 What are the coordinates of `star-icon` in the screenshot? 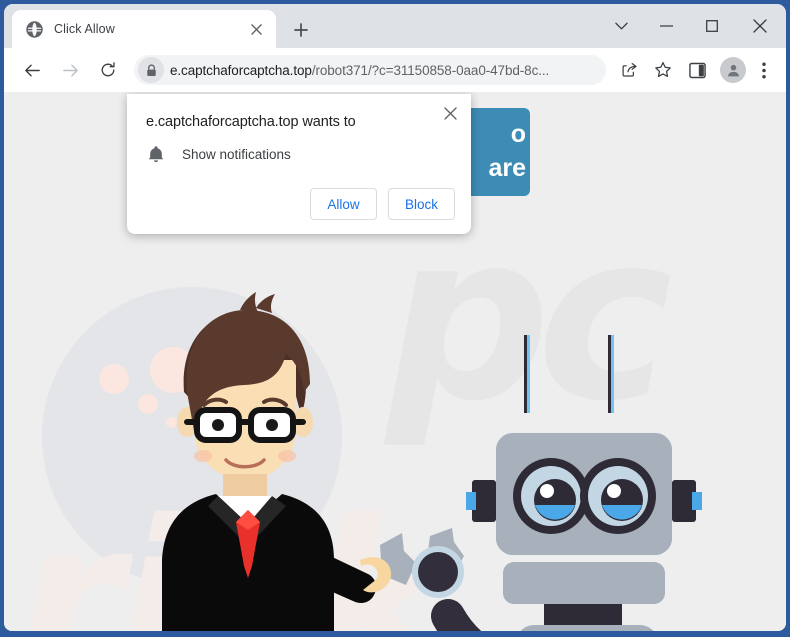 It's located at (663, 69).